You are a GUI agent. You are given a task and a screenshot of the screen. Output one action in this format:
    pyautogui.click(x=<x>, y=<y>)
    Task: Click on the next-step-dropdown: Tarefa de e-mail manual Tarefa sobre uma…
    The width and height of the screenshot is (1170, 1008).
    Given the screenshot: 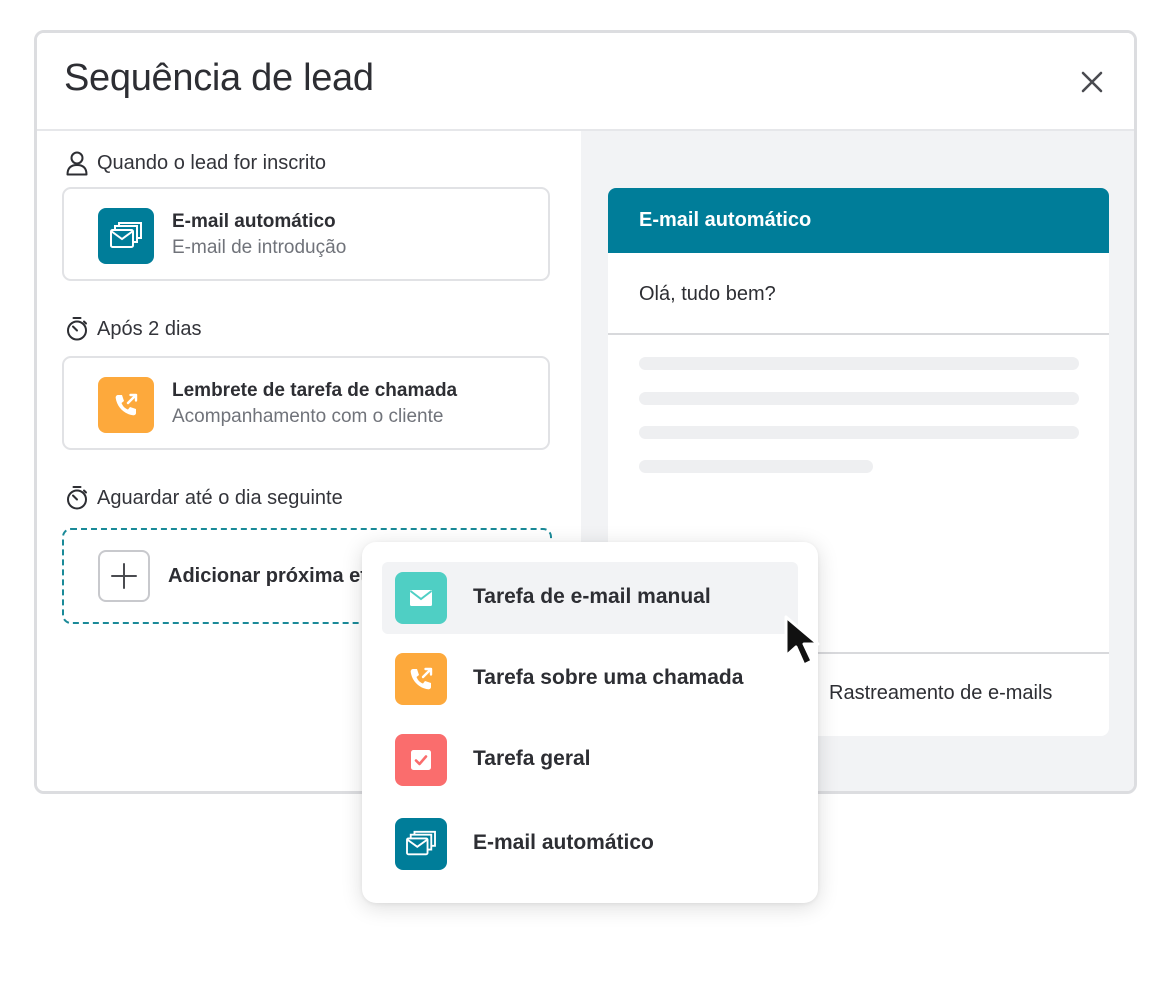 What is the action you would take?
    pyautogui.click(x=590, y=722)
    